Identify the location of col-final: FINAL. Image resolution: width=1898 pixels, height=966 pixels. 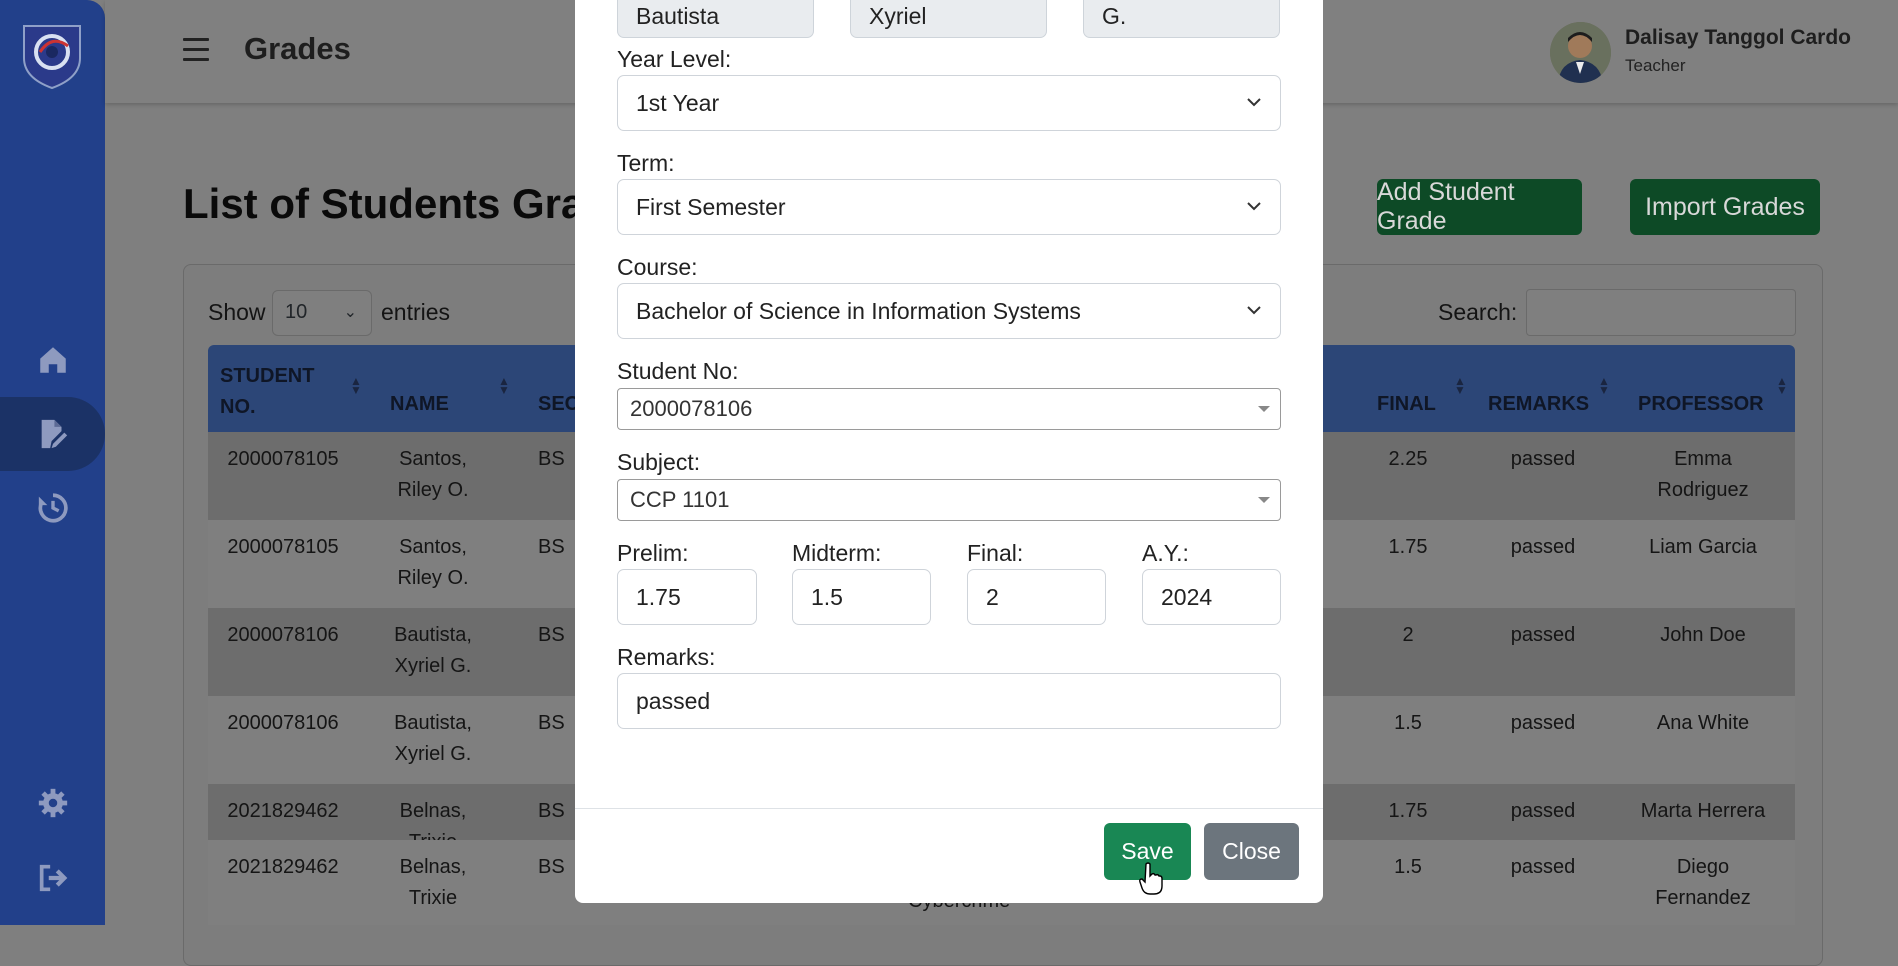
(1406, 404).